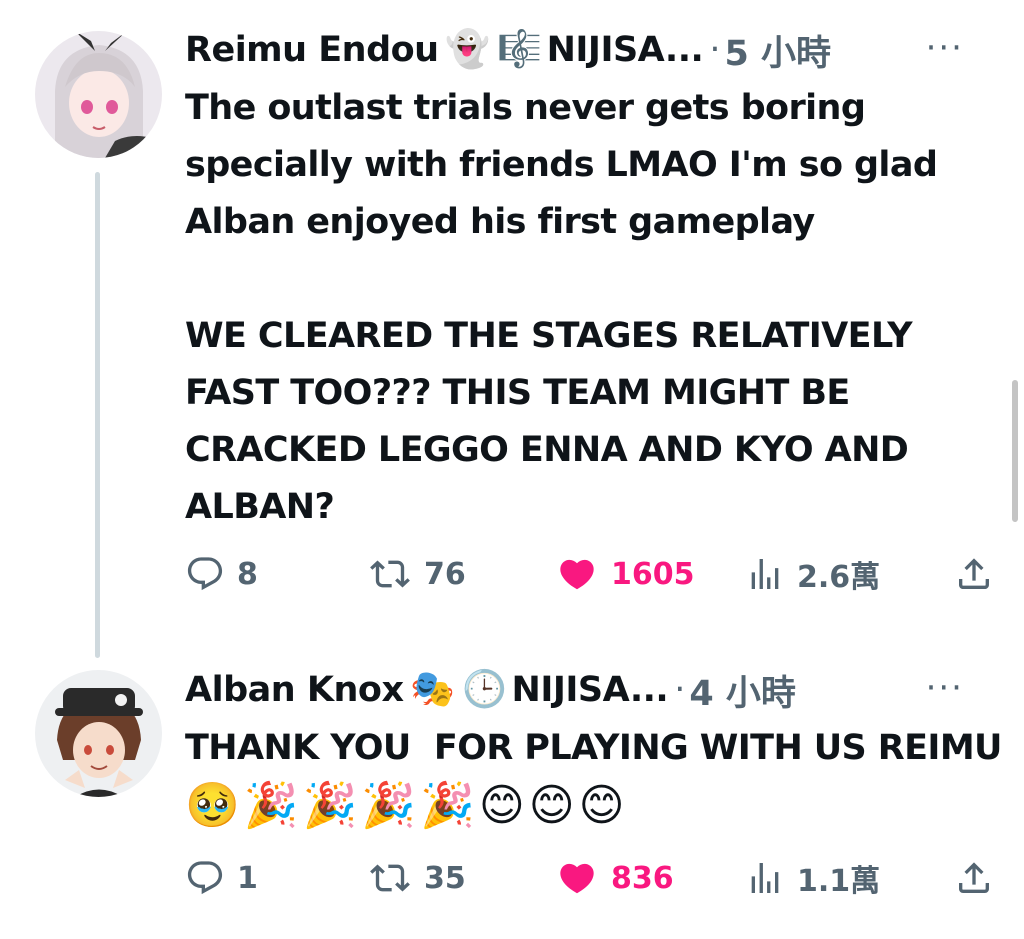 The height and width of the screenshot is (939, 1024). I want to click on reply-count: 1, so click(247, 878).